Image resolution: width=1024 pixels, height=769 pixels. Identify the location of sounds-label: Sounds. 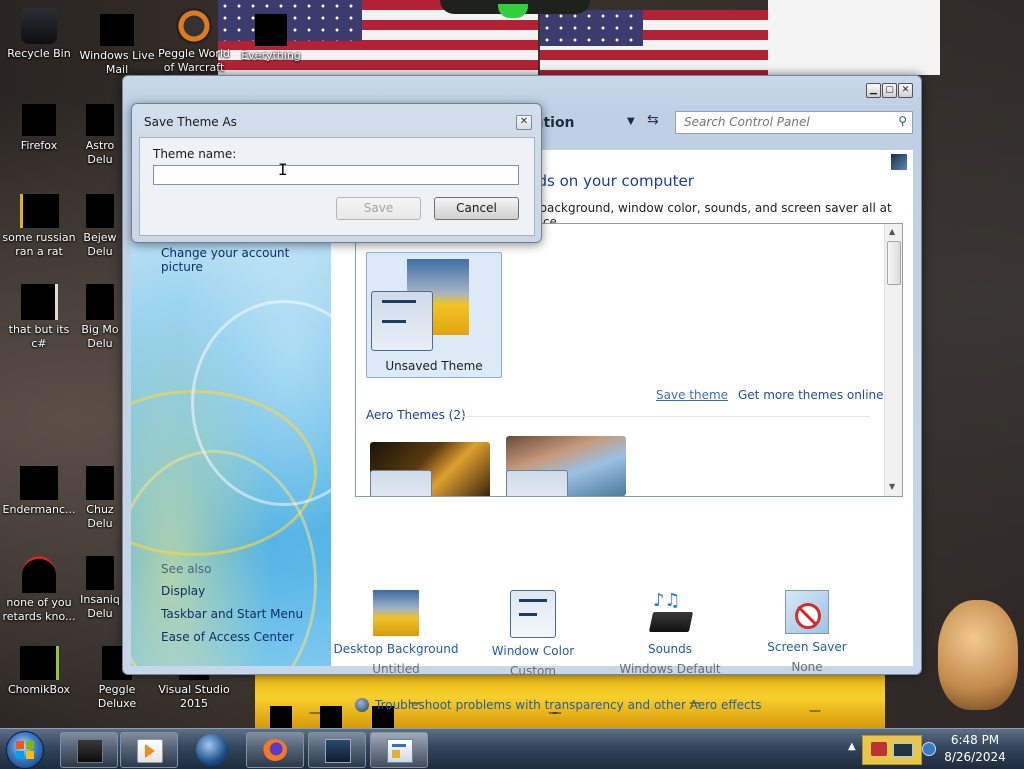
(670, 649).